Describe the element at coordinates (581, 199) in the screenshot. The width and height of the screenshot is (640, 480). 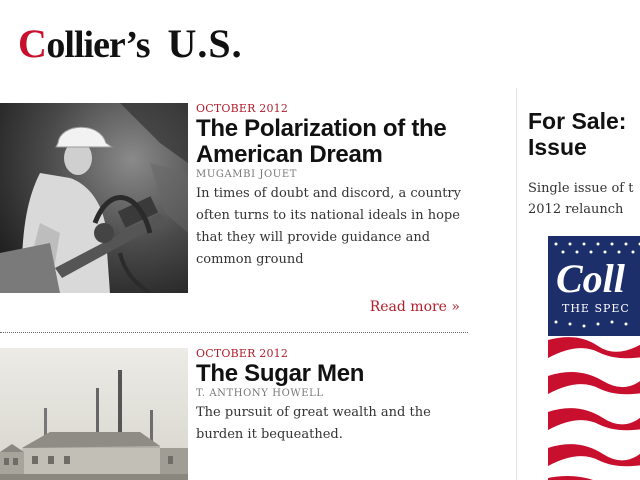
I see `sidebar-description: Single issue of t 2012 relaunch` at that location.